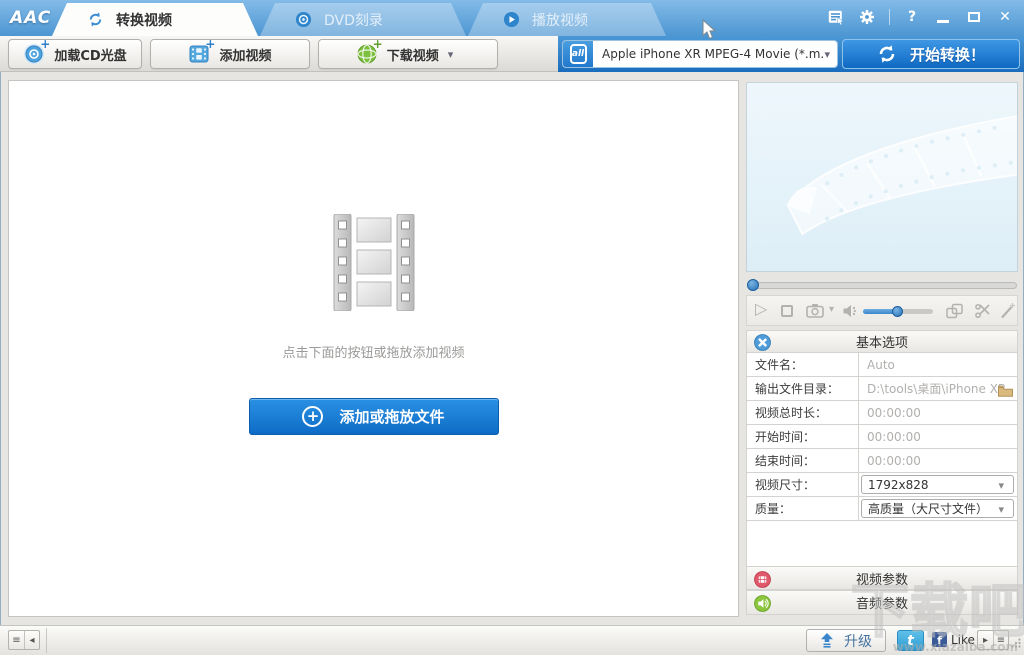 Image resolution: width=1024 pixels, height=655 pixels. What do you see at coordinates (369, 51) in the screenshot?
I see `globe-plus-icon: +` at bounding box center [369, 51].